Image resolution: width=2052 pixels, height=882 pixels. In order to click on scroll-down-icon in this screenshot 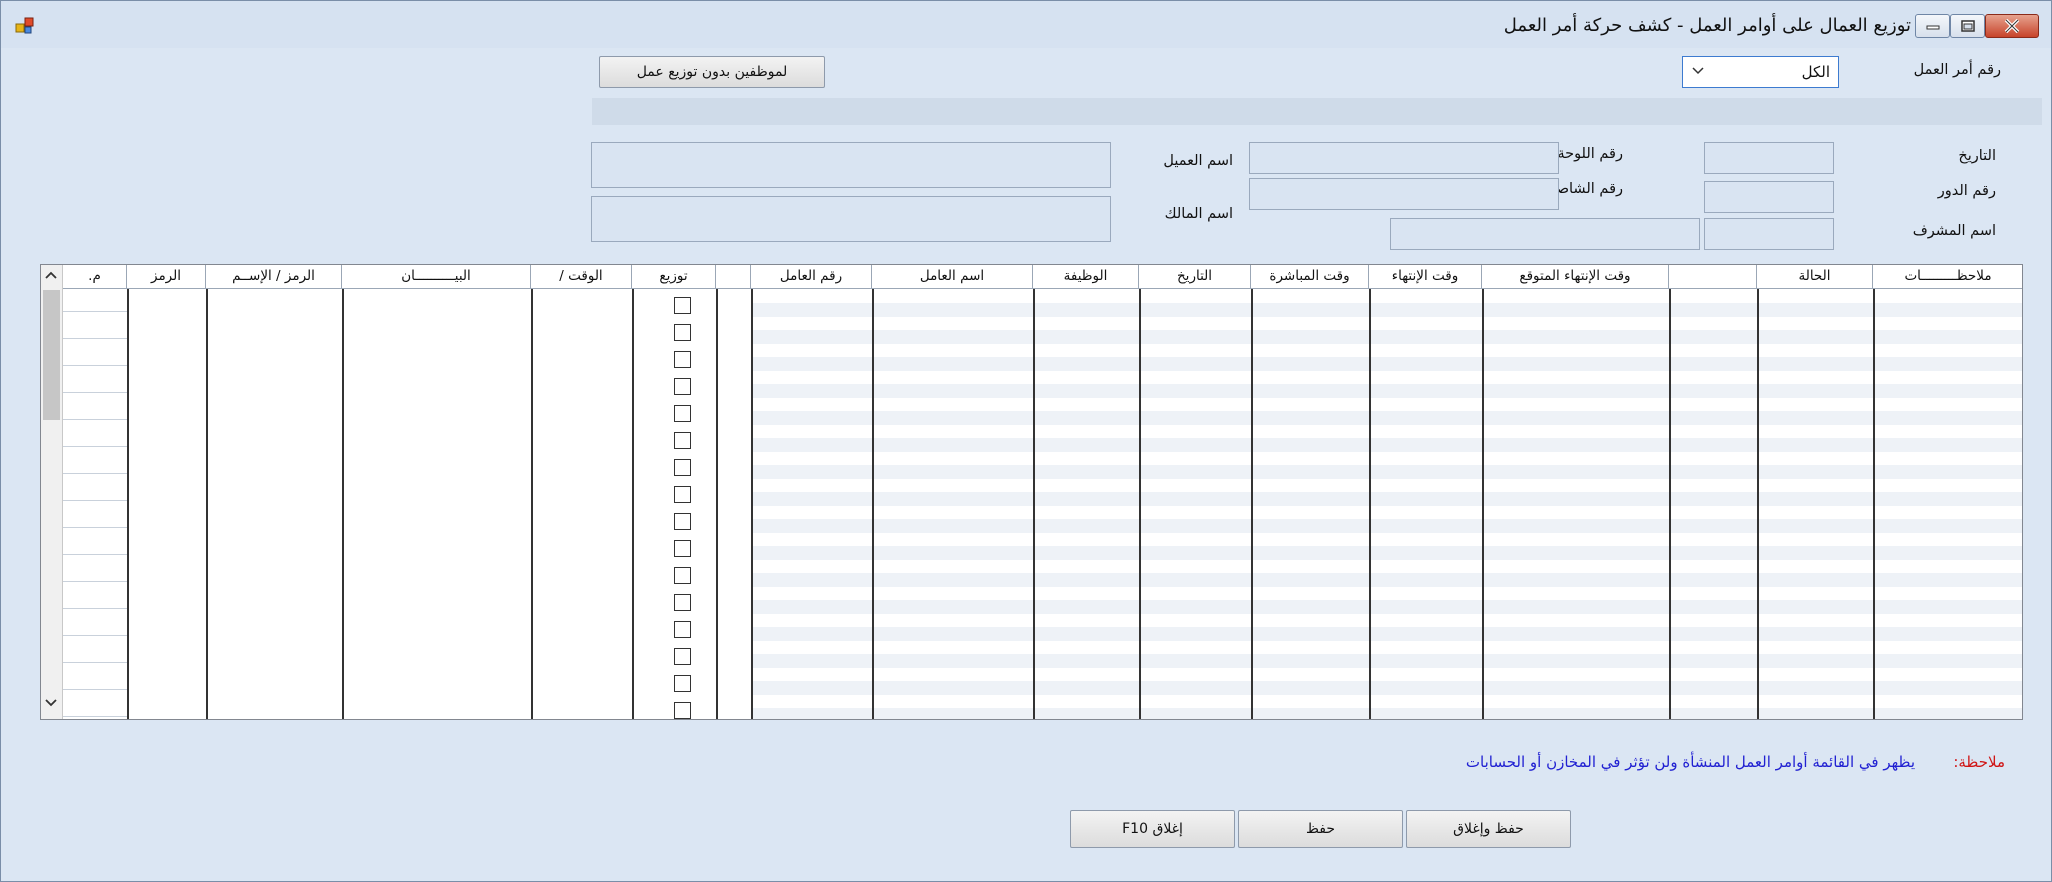, I will do `click(51, 703)`.